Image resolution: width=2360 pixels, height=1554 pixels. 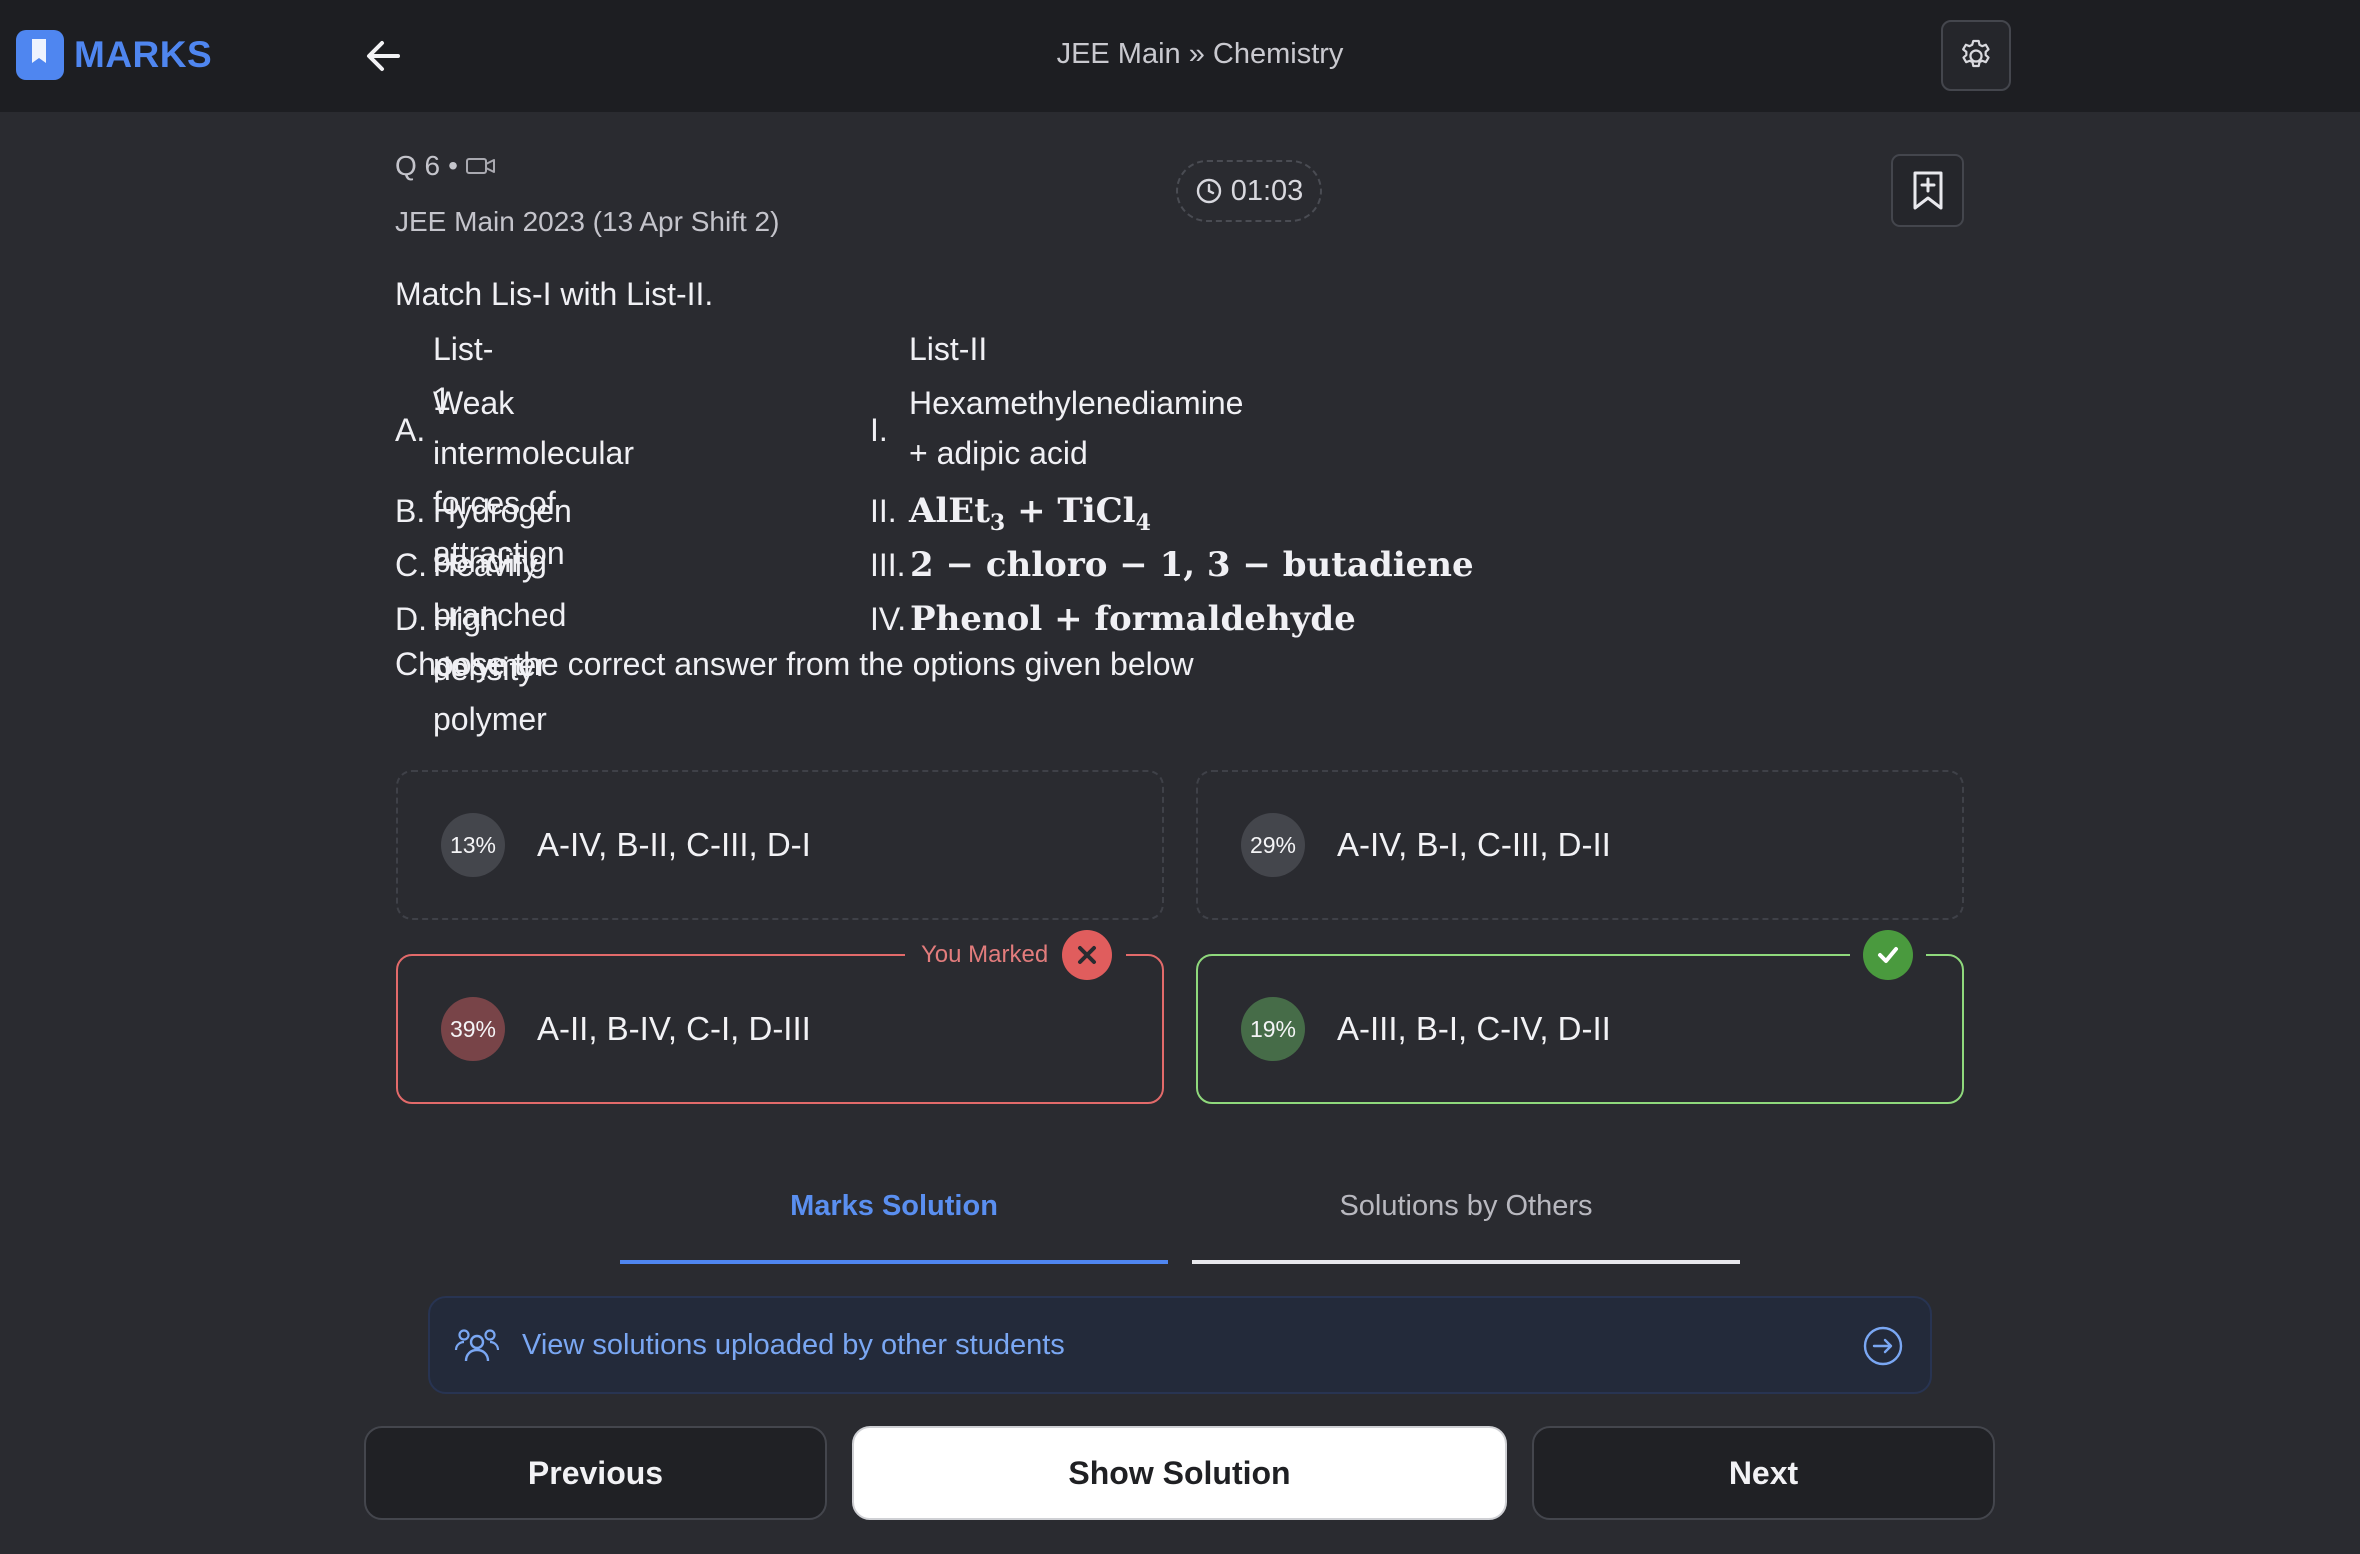 I want to click on tab-marks-solution: Marks Solution, so click(x=894, y=1220).